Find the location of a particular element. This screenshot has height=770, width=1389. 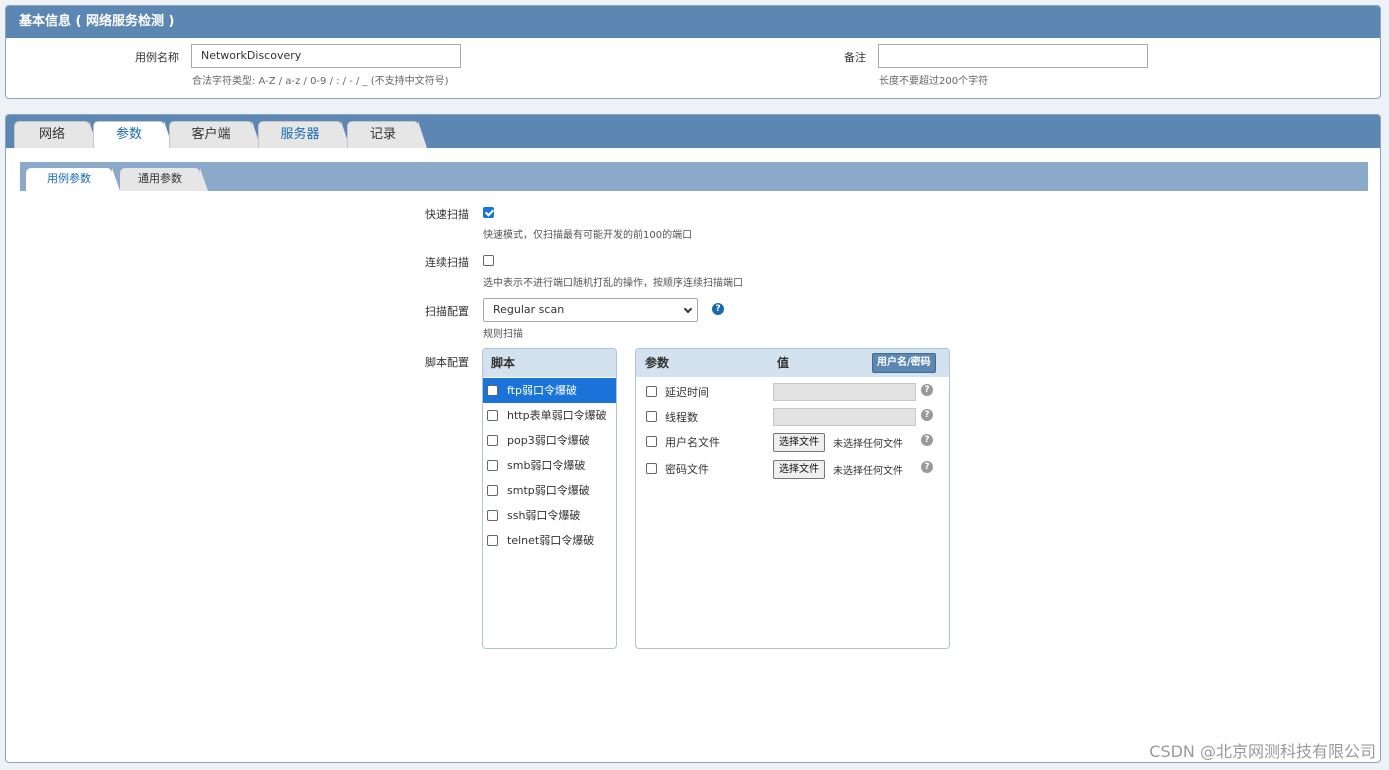

password-file-button: 选择文件 is located at coordinates (799, 469).